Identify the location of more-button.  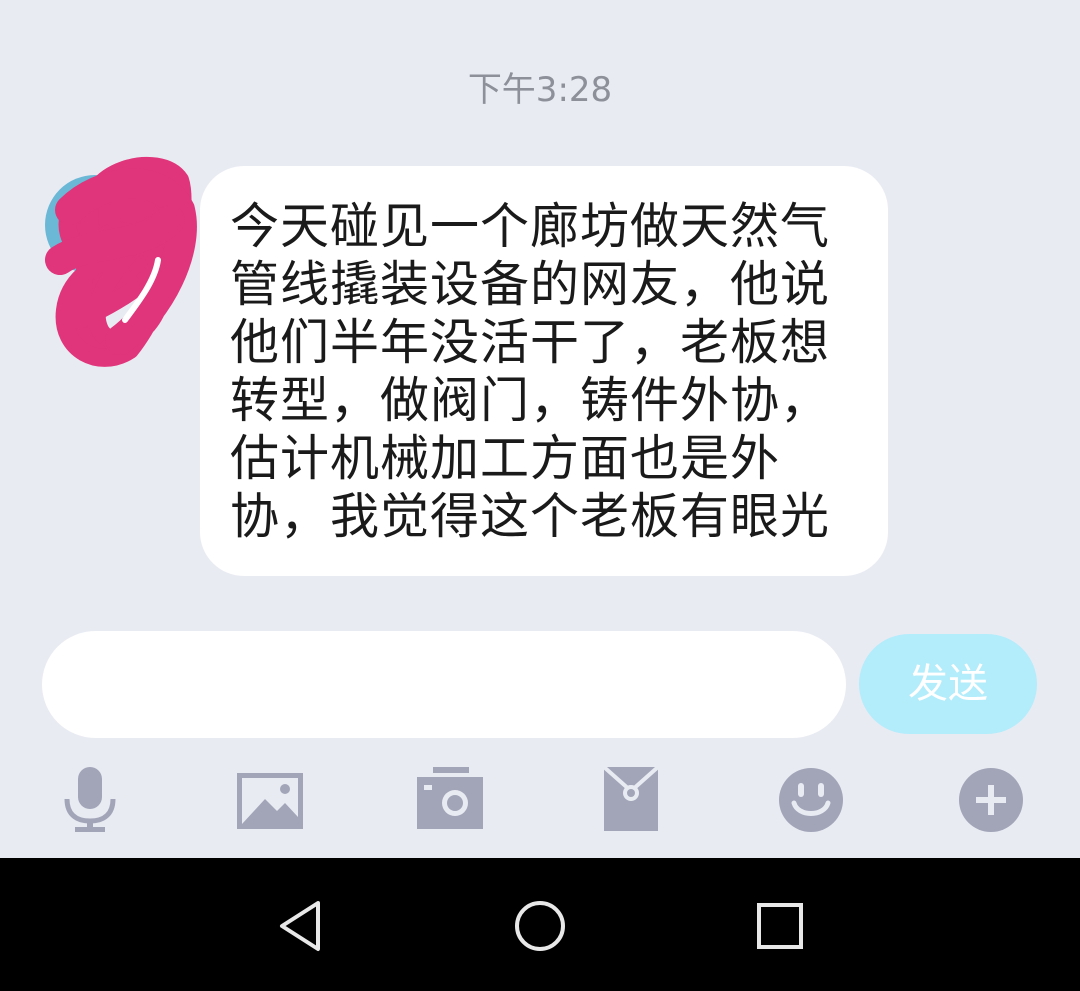
(991, 800).